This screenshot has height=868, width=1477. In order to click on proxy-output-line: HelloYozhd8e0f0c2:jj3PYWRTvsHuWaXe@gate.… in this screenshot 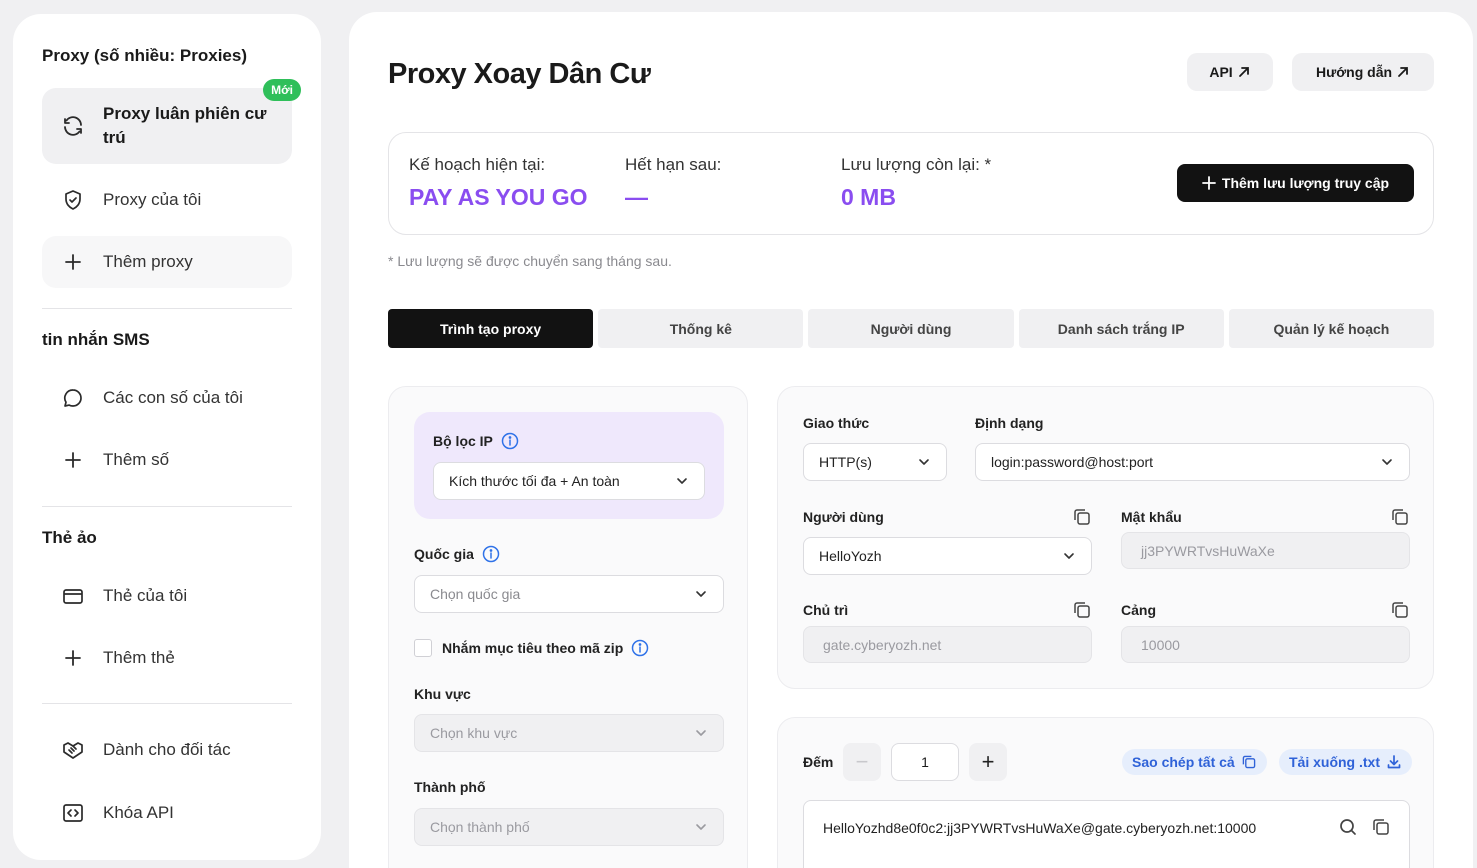, I will do `click(1040, 828)`.